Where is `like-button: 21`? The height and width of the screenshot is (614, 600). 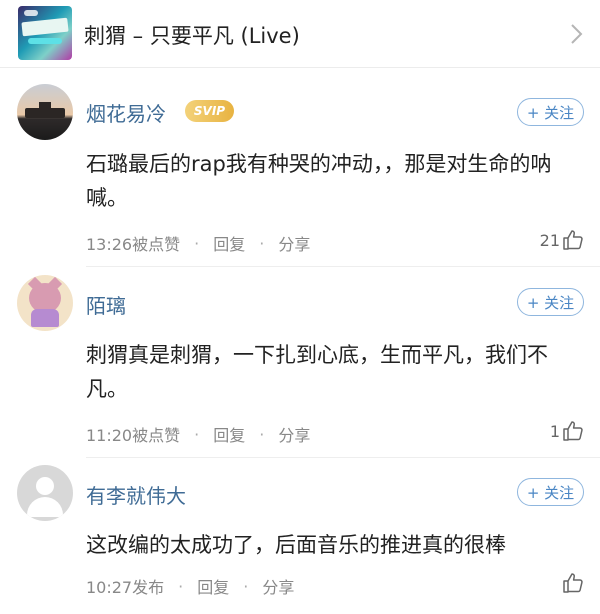
like-button: 21 is located at coordinates (562, 240).